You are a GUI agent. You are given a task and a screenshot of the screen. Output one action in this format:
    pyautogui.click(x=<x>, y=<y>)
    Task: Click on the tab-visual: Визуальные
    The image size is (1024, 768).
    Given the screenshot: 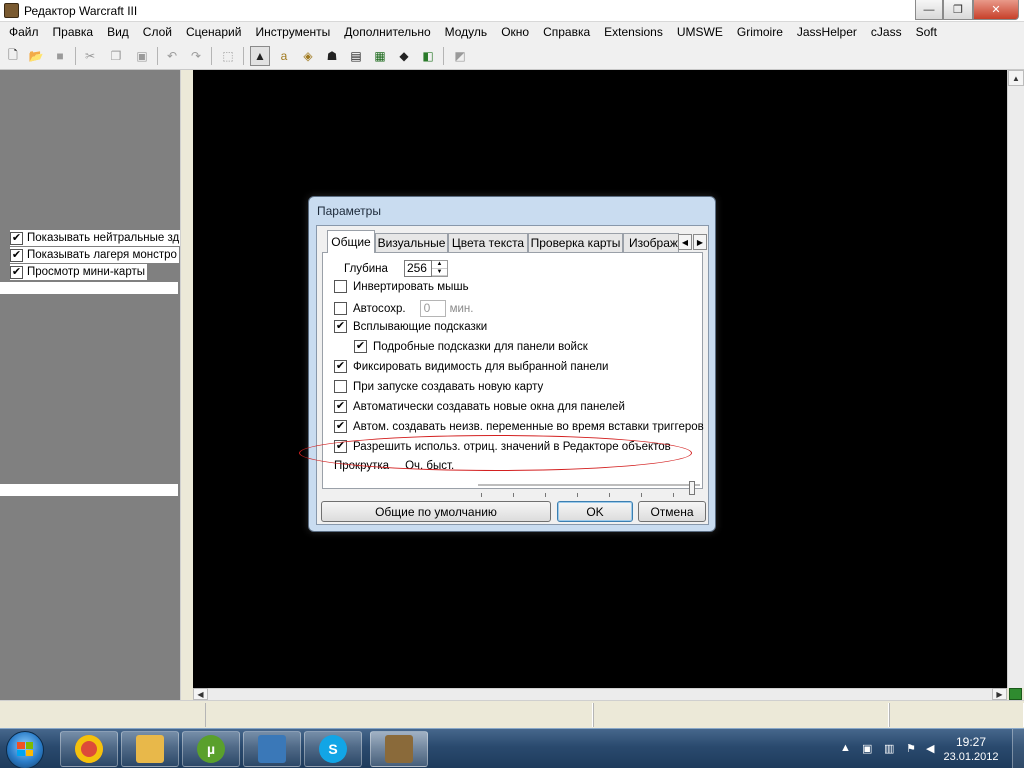 What is the action you would take?
    pyautogui.click(x=411, y=242)
    